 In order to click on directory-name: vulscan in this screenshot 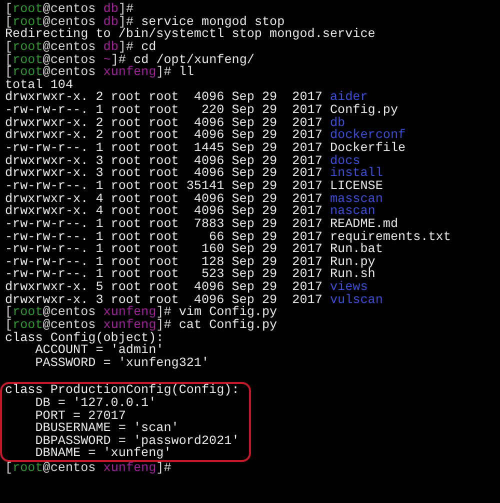, I will do `click(356, 300)`.